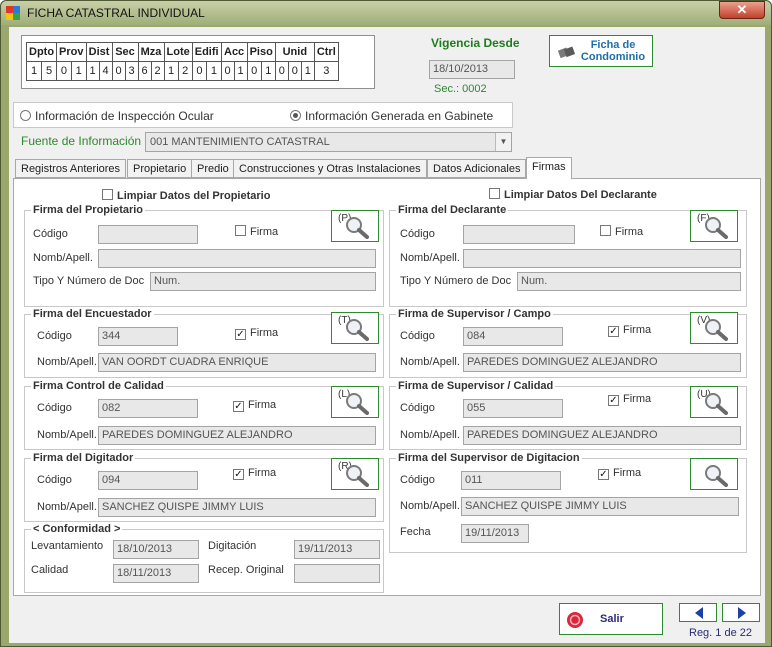 The width and height of the screenshot is (772, 647). Describe the element at coordinates (328, 142) in the screenshot. I see `fuente-combo: 001 MANTENIMIENTO CATASTRAL ▼` at that location.